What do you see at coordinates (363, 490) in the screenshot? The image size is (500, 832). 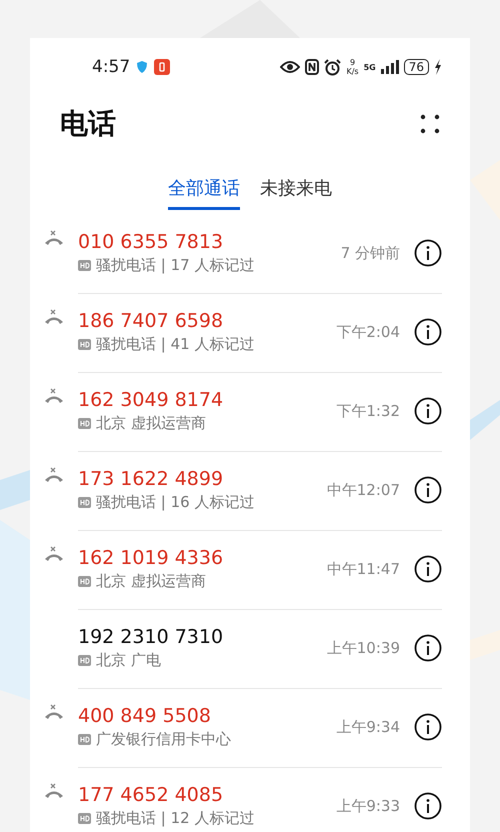 I see `call-time: 中午12:07` at bounding box center [363, 490].